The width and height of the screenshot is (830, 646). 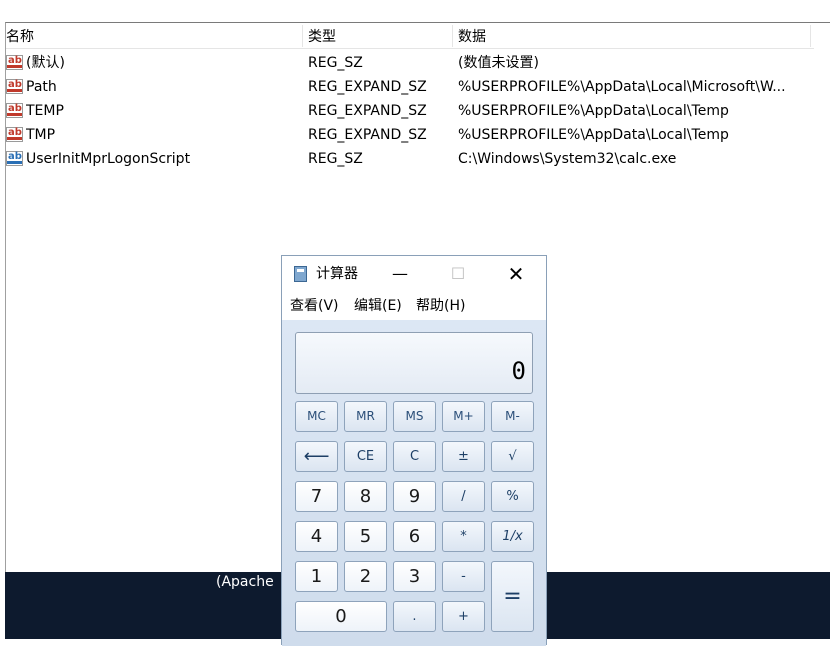 I want to click on ms-button: MS, so click(x=414, y=416).